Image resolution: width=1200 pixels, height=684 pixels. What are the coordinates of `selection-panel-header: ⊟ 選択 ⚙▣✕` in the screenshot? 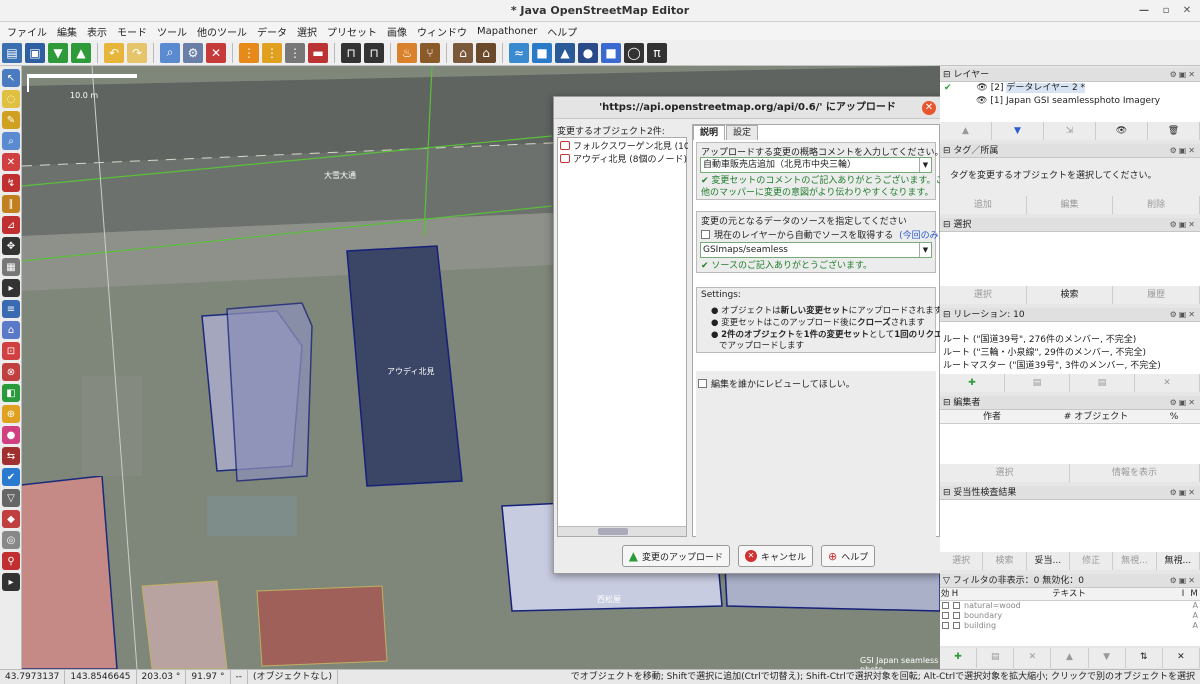 It's located at (1070, 225).